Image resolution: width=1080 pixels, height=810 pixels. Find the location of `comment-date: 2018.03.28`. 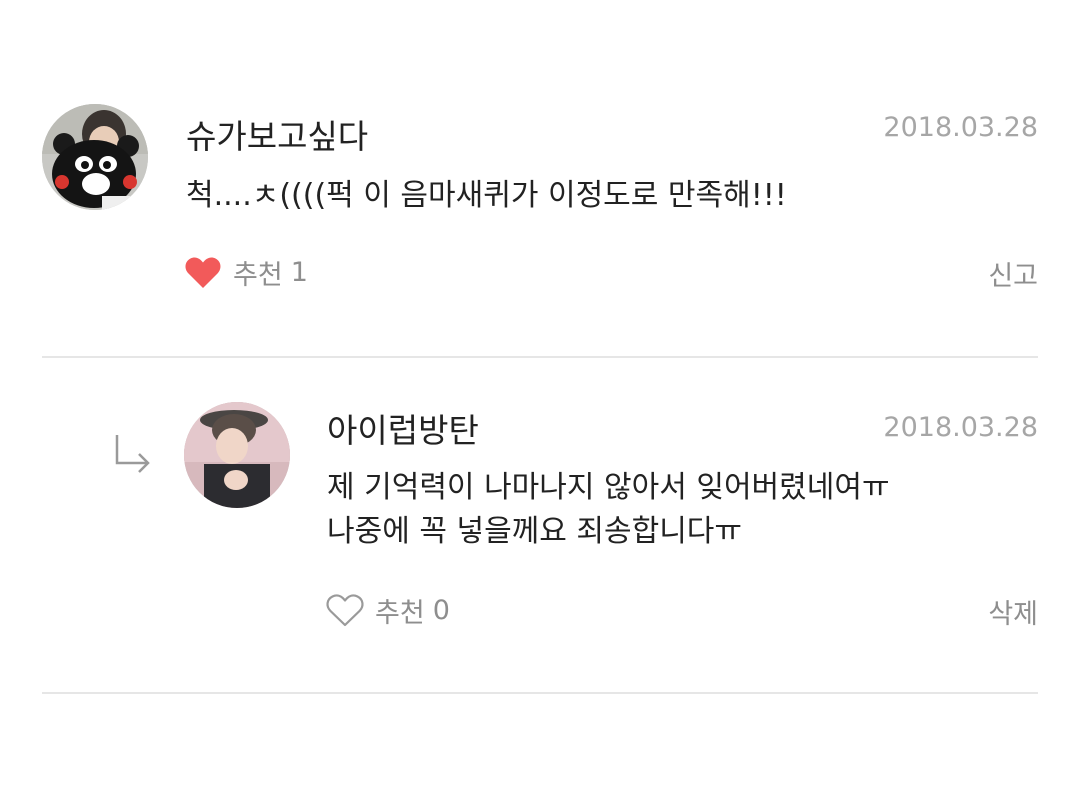

comment-date: 2018.03.28 is located at coordinates (960, 127).